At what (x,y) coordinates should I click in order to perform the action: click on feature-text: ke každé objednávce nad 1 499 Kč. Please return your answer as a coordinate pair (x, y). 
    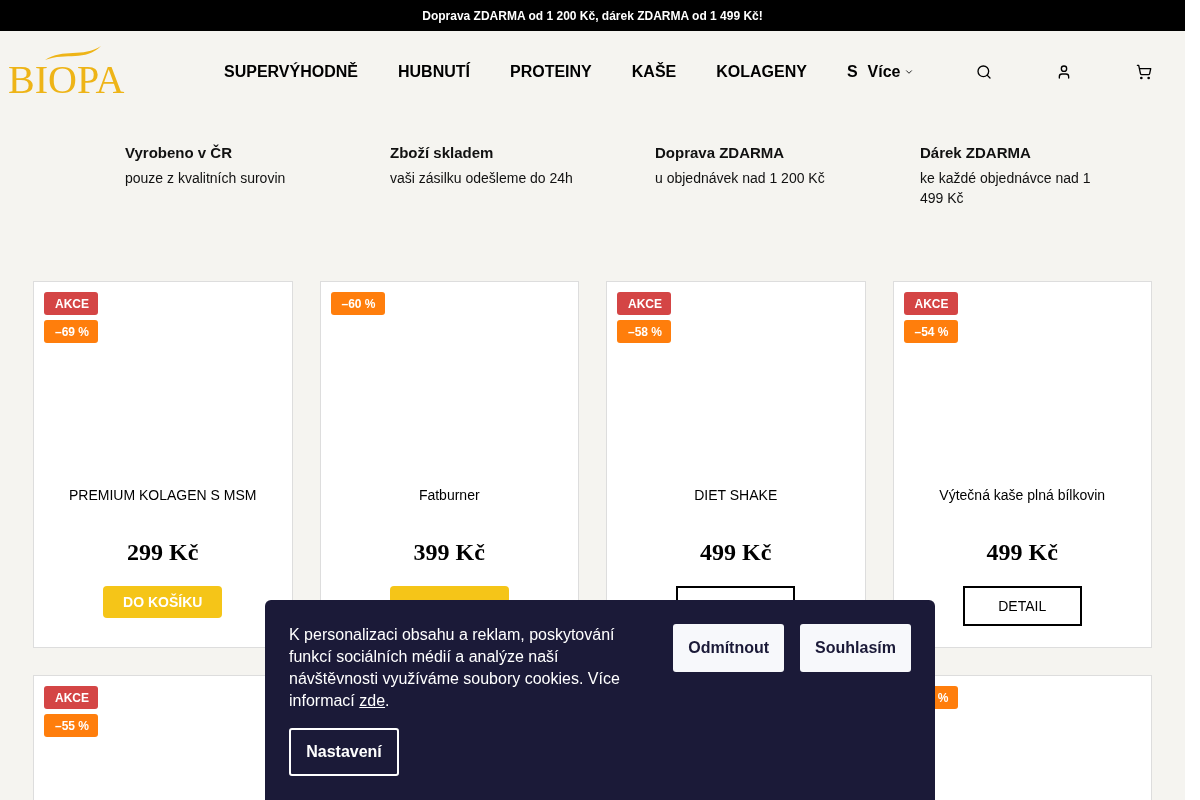
    Looking at the image, I should click on (1006, 188).